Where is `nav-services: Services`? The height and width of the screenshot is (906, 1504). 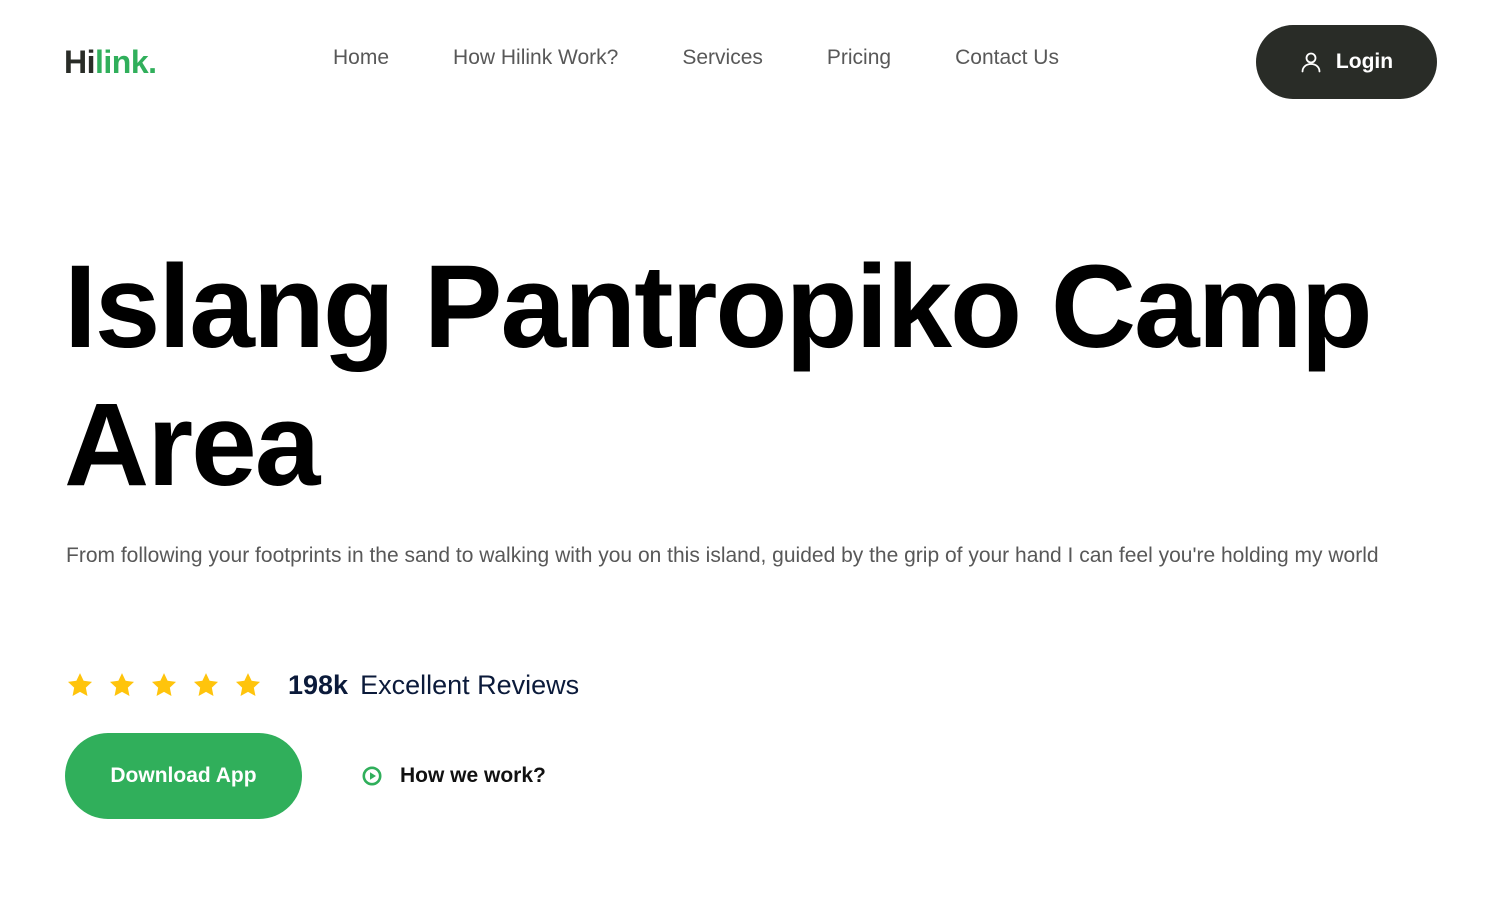 nav-services: Services is located at coordinates (722, 58).